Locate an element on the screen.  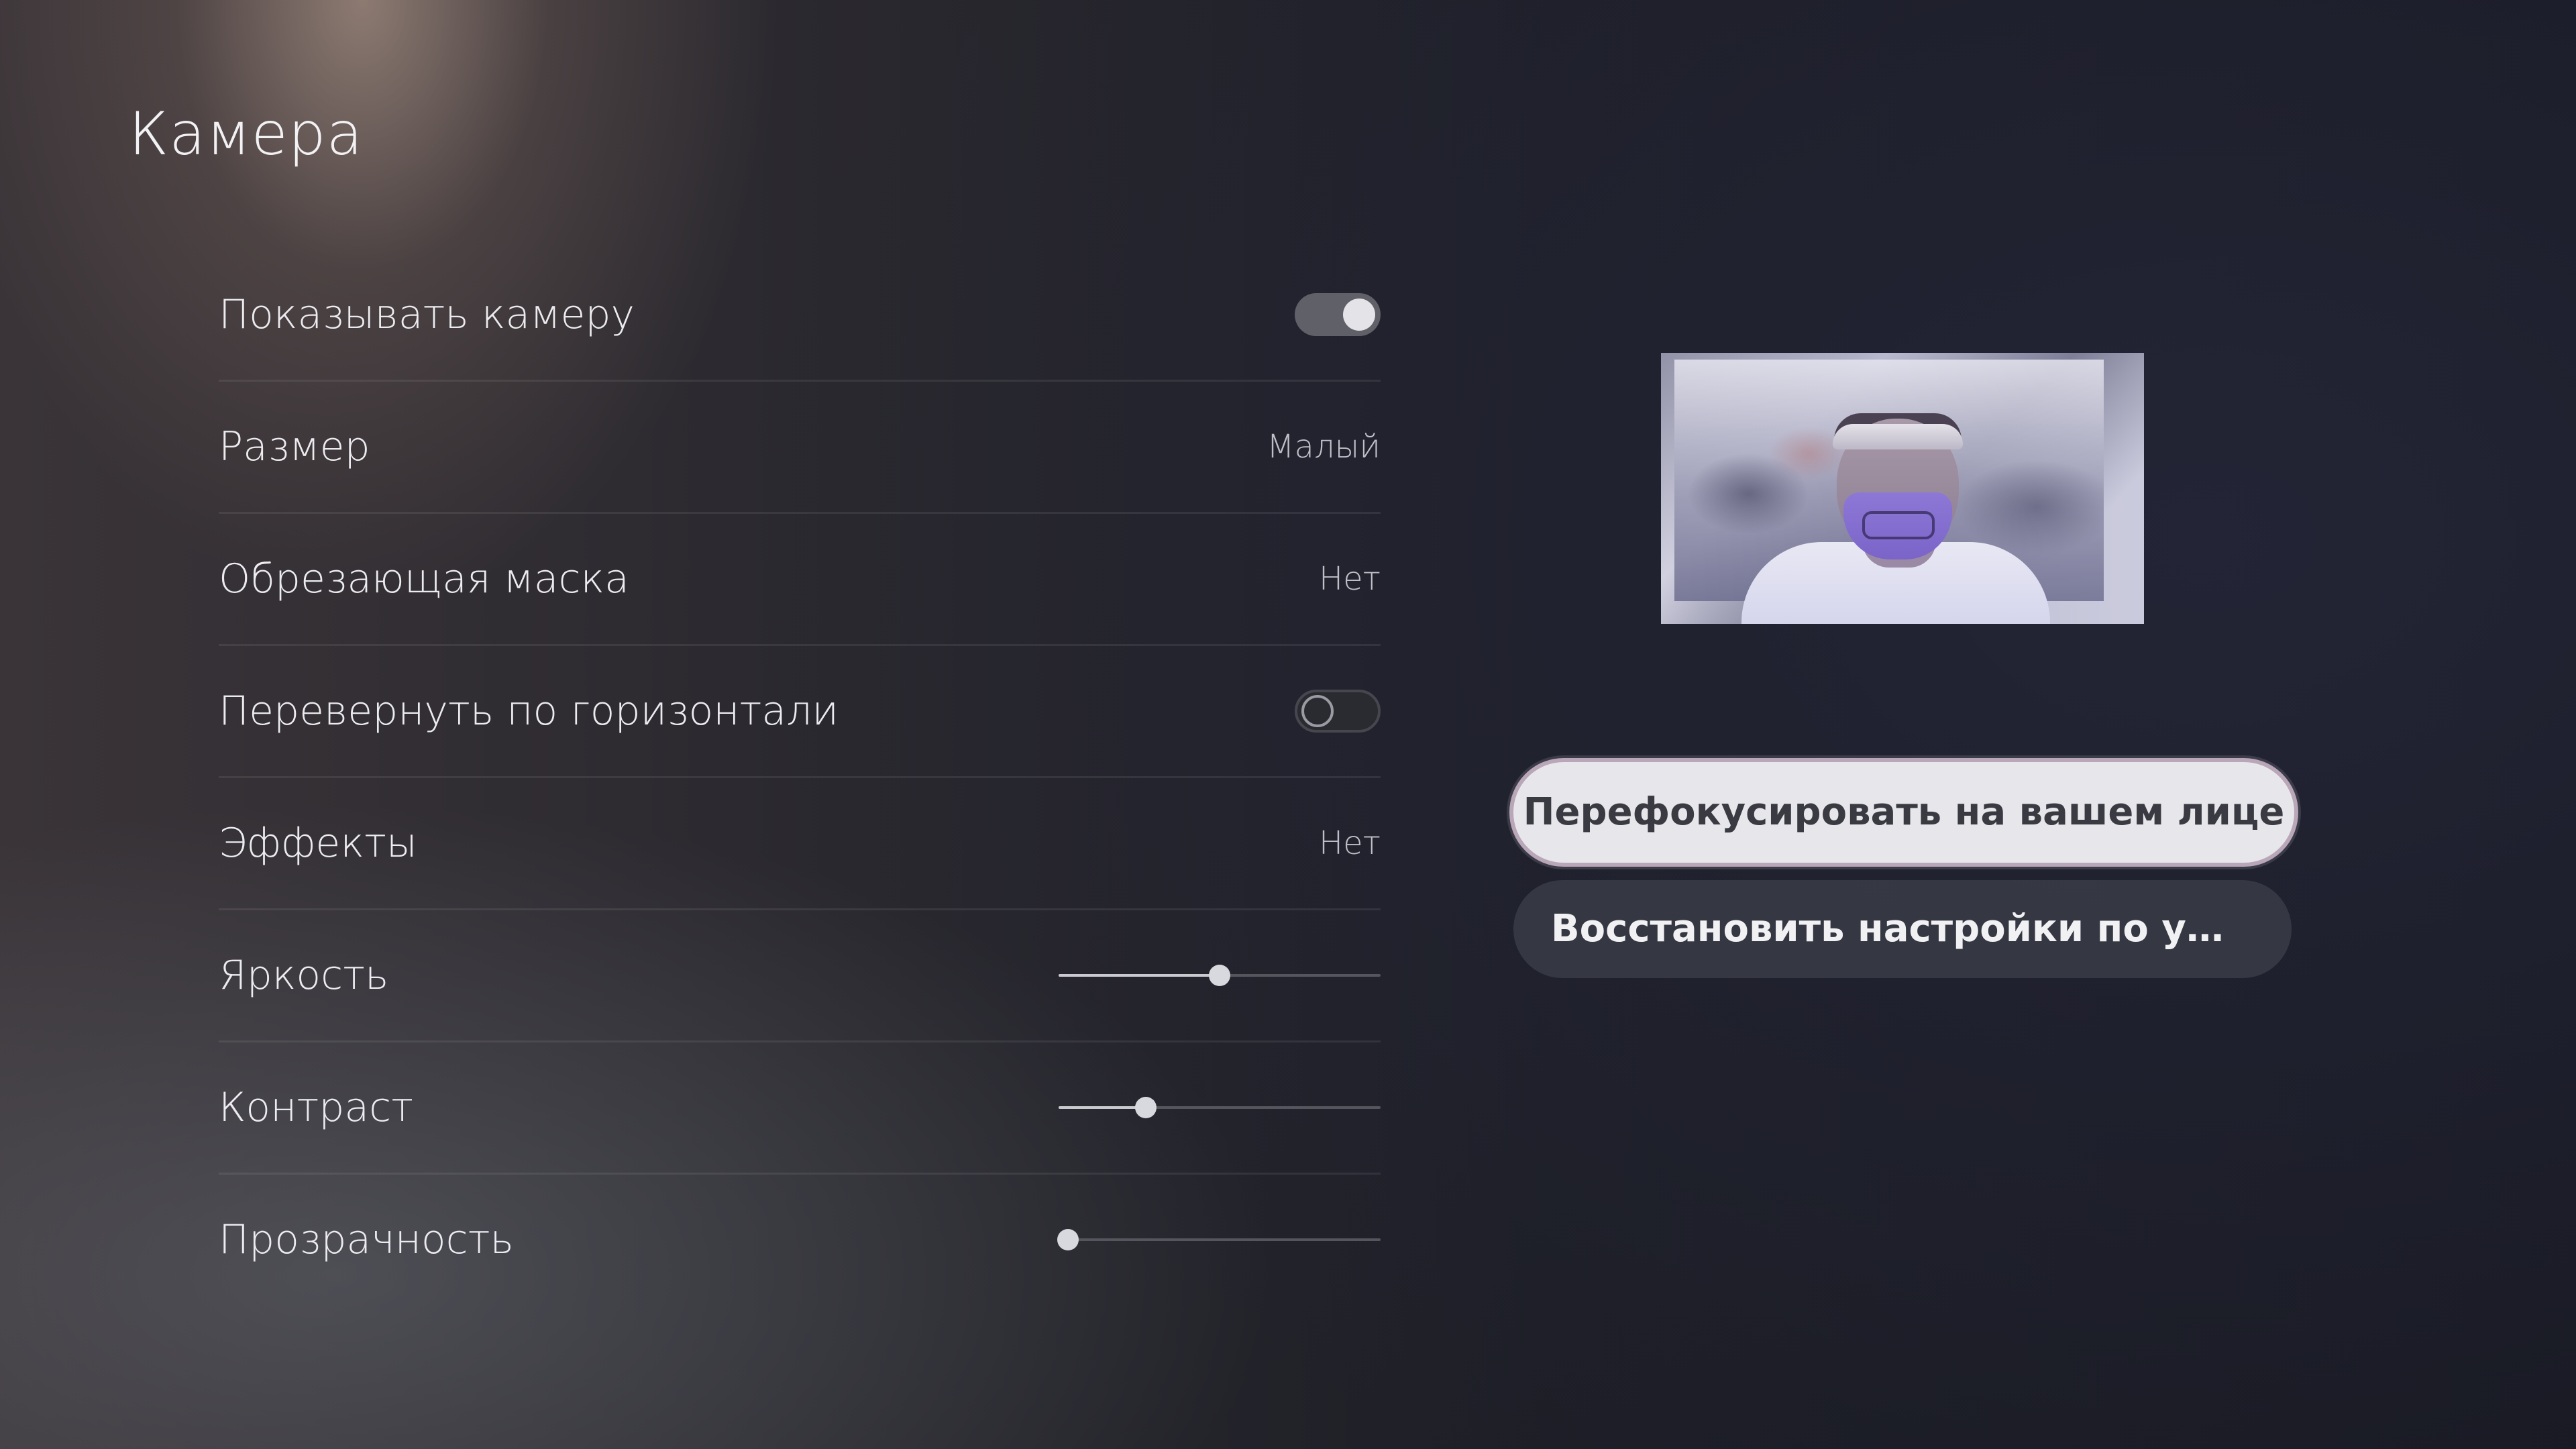
crop-mask-value: Нет is located at coordinates (1350, 579).